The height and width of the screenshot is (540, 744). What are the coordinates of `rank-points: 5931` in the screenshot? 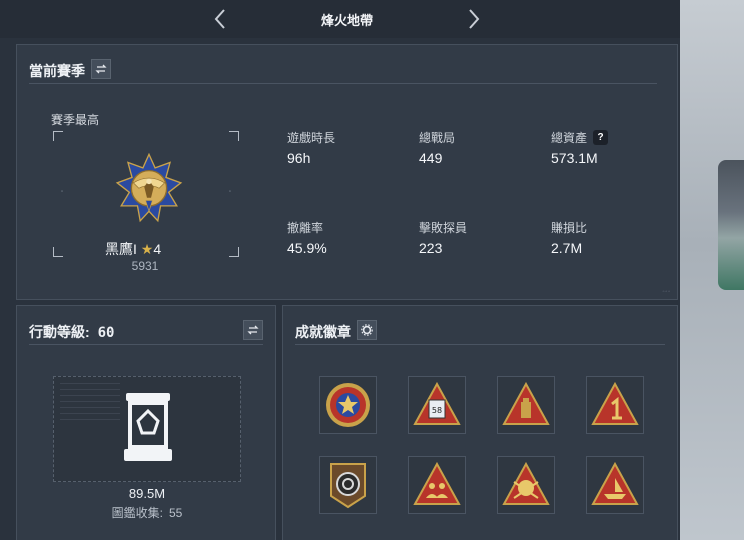 It's located at (145, 266).